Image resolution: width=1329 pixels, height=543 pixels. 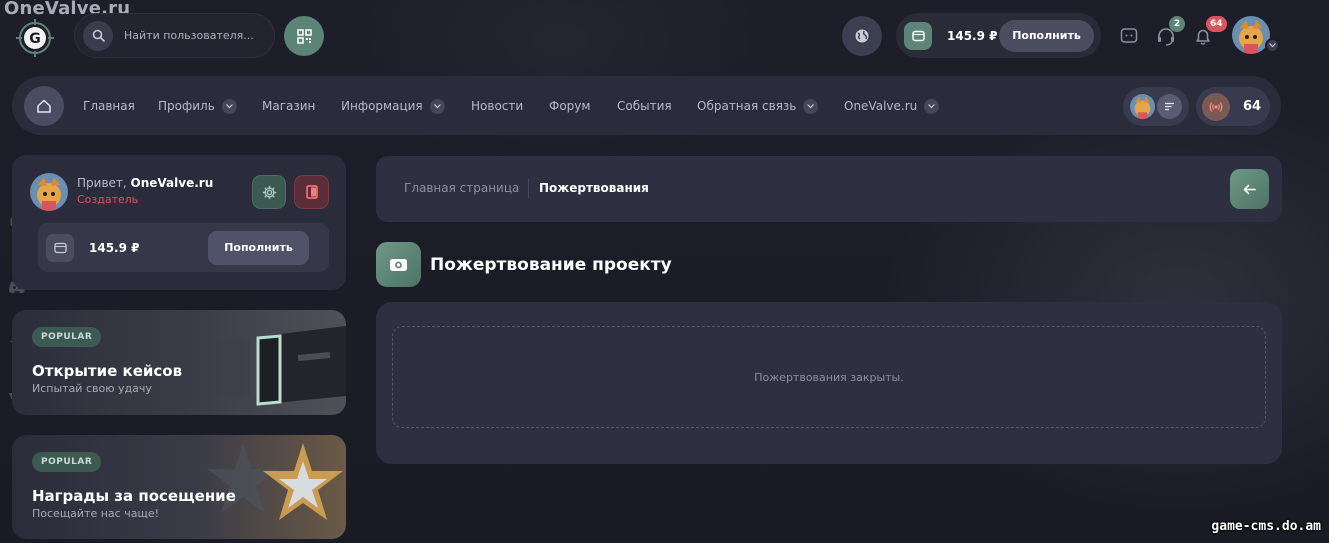 What do you see at coordinates (134, 496) in the screenshot?
I see `promo-title: Награды за посещение` at bounding box center [134, 496].